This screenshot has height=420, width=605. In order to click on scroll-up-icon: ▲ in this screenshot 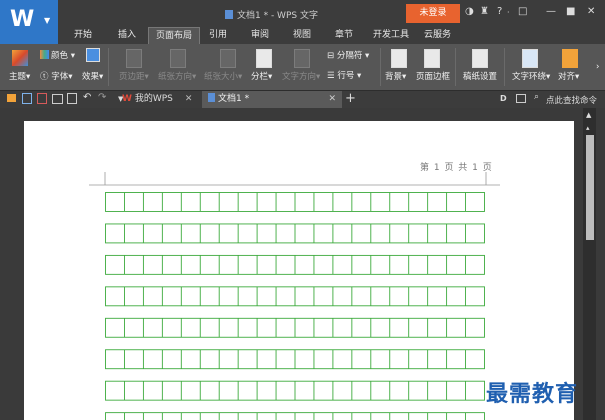, I will do `click(588, 115)`.